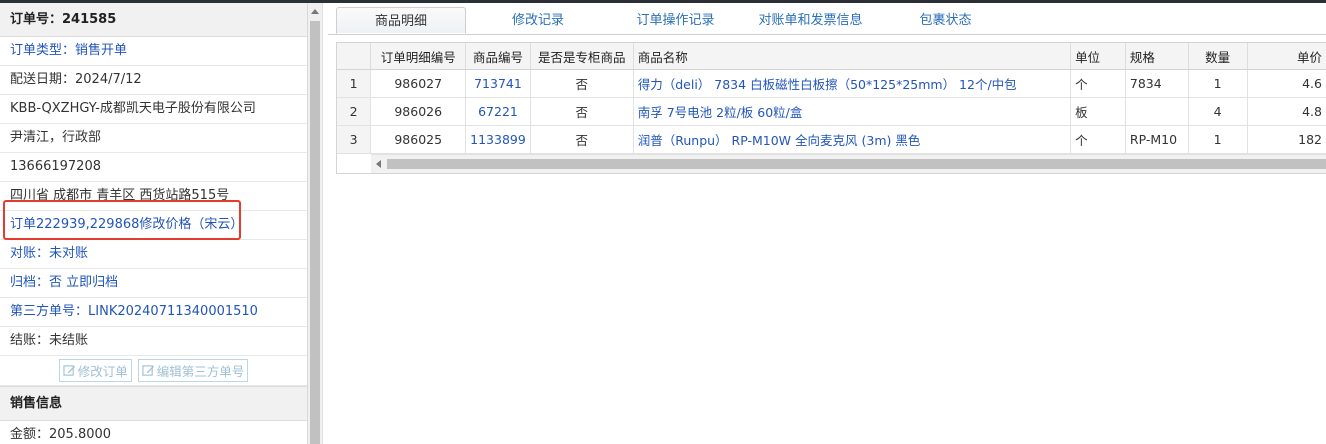 The height and width of the screenshot is (444, 1326). Describe the element at coordinates (153, 20) in the screenshot. I see `order-number-header: 订单号：241585` at that location.